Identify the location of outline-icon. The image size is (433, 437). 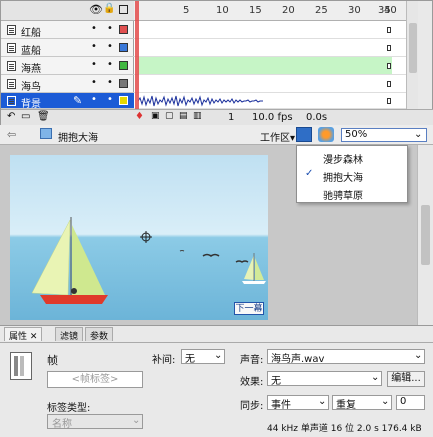
(123, 9).